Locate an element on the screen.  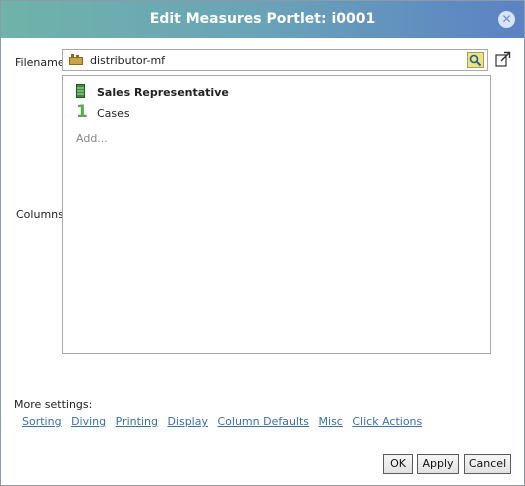
more-settings-label: More settings: is located at coordinates (53, 404).